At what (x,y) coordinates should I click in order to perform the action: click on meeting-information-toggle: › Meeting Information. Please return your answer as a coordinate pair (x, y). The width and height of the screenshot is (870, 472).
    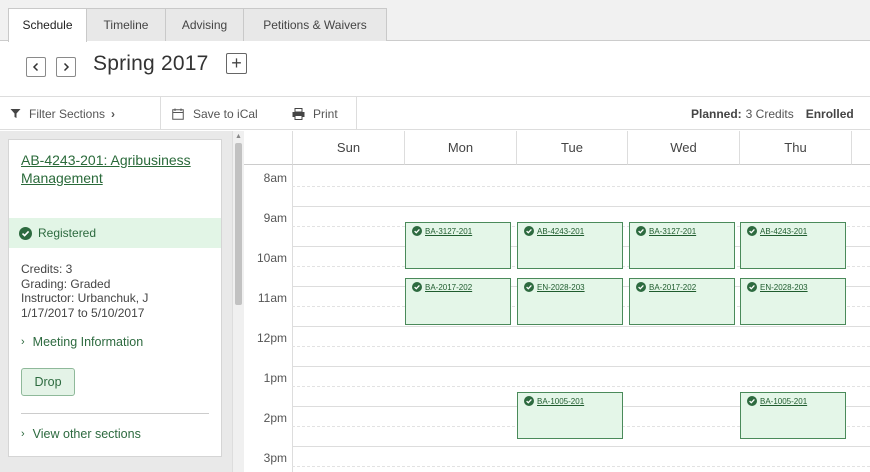
    Looking at the image, I should click on (82, 342).